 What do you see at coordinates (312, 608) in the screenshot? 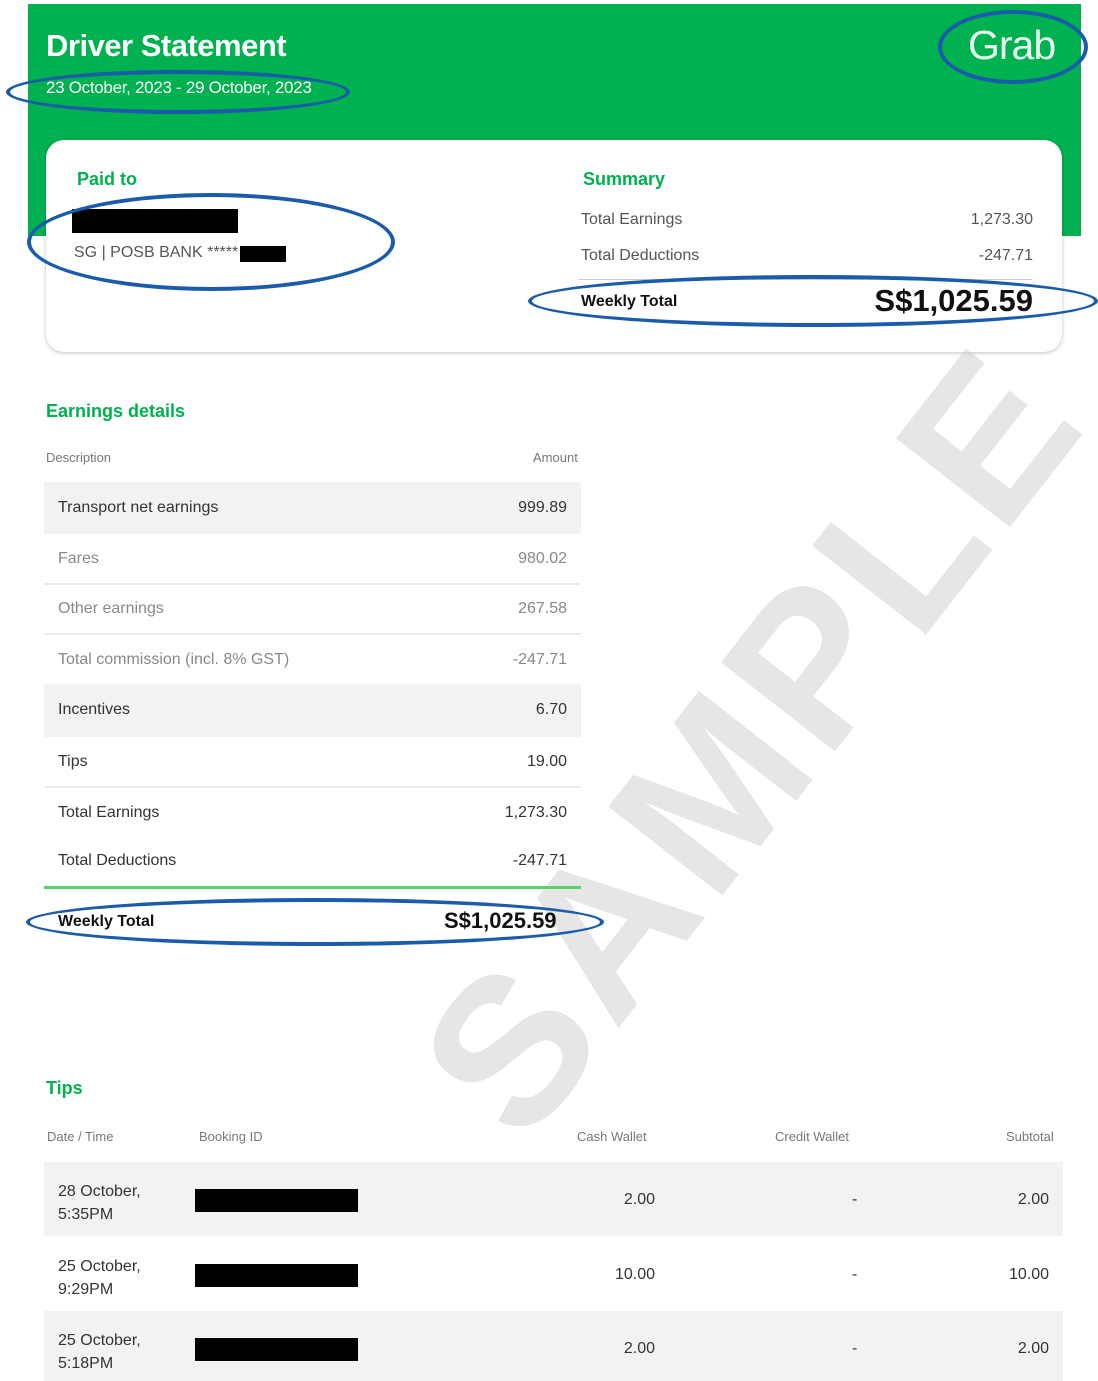
I see `earnings-row: Other earnings 267.58` at bounding box center [312, 608].